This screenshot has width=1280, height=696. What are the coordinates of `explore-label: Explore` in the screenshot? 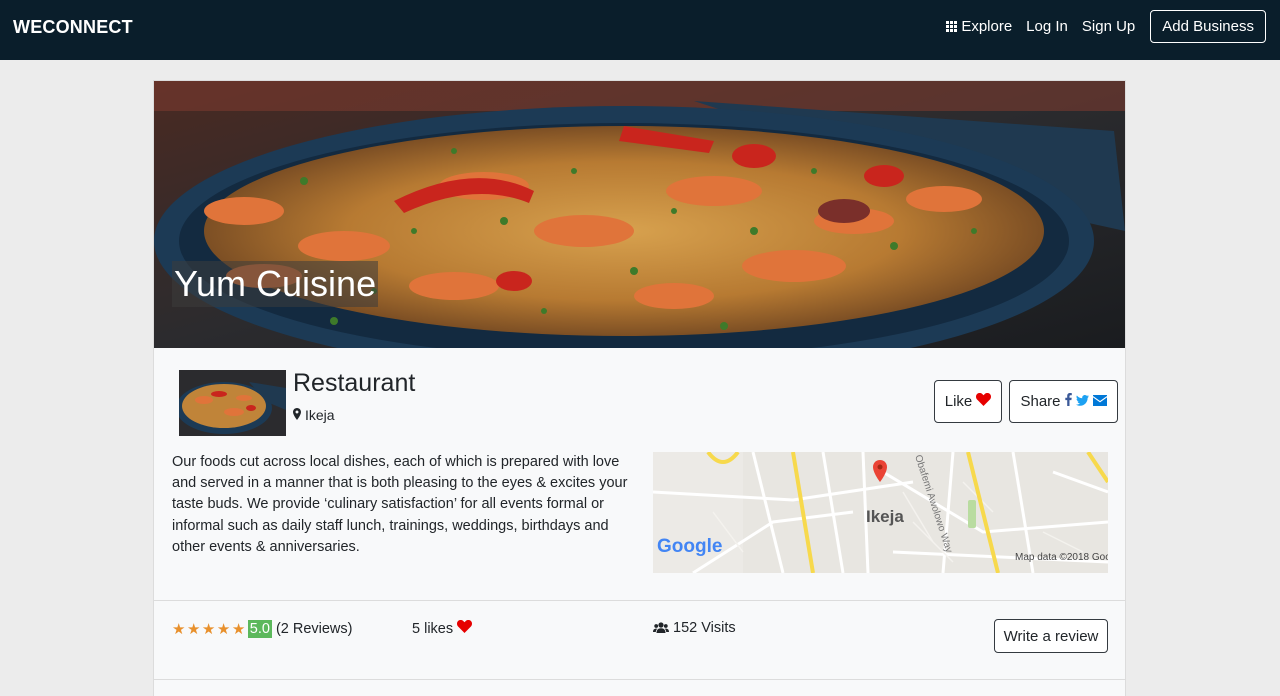 It's located at (987, 26).